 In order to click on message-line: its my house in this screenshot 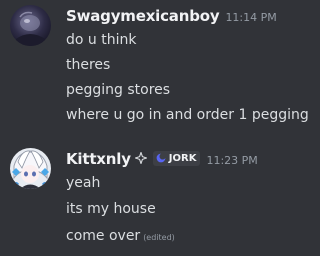, I will do `click(111, 209)`.